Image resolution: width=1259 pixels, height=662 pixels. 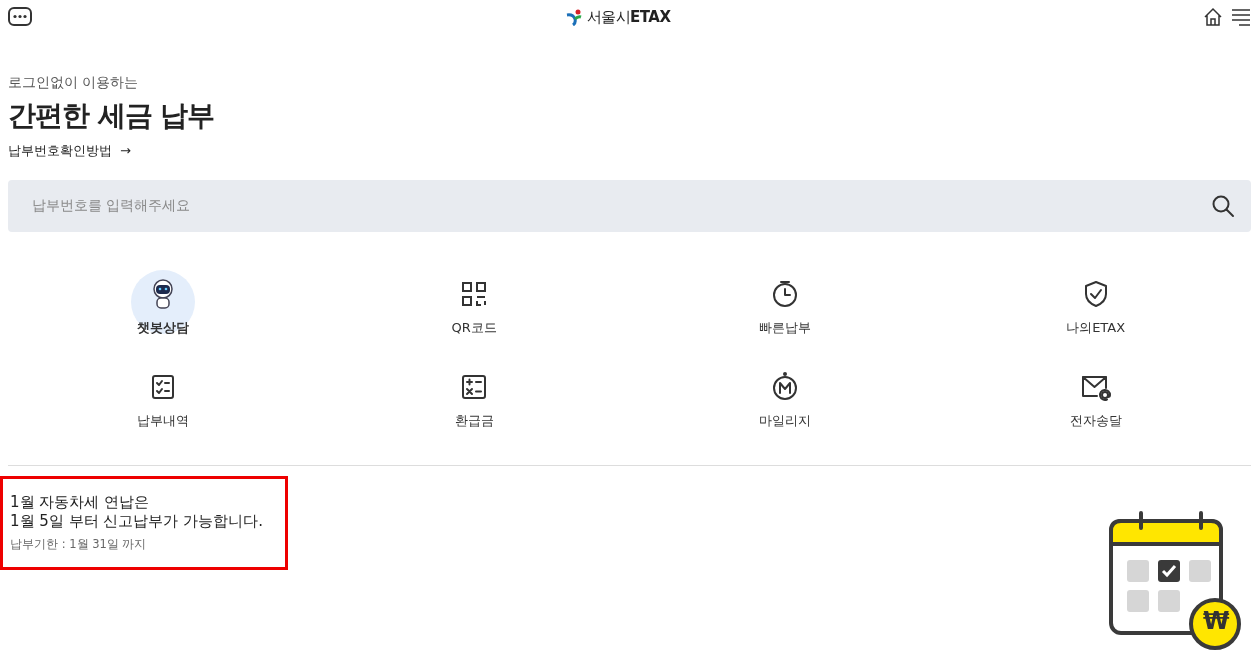 I want to click on menu-item: 마일리지, so click(x=784, y=399).